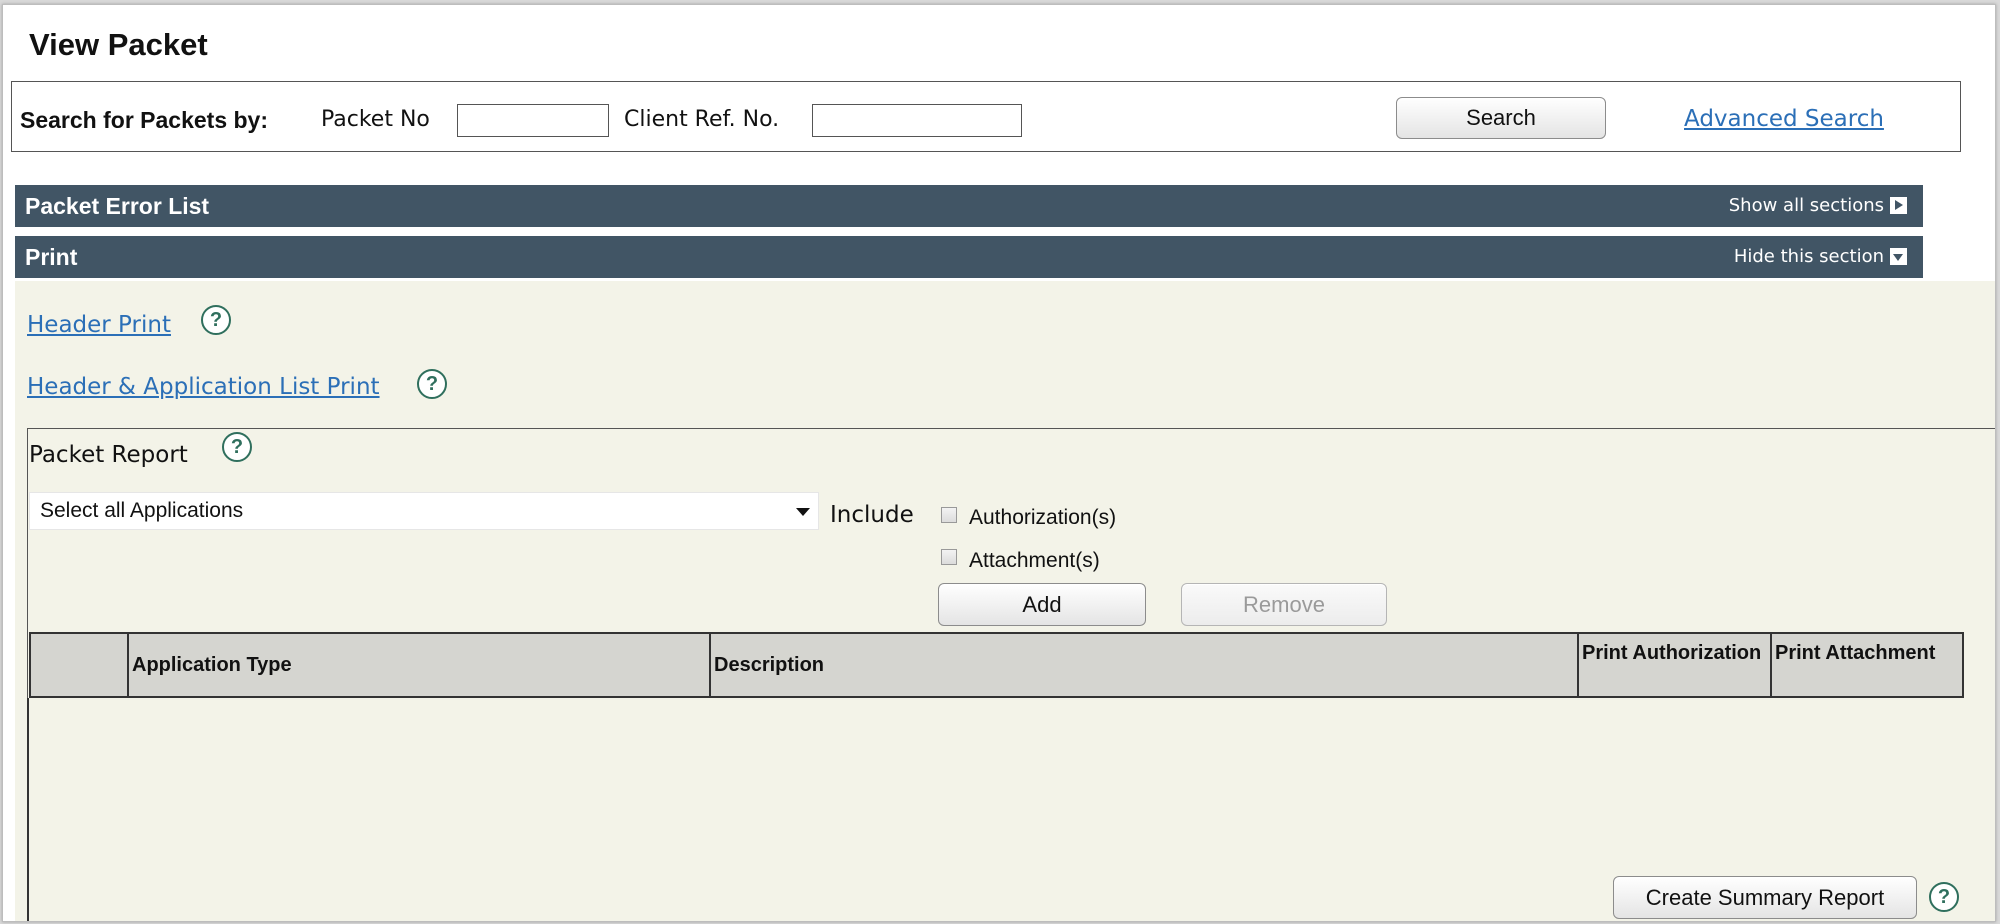 This screenshot has height=924, width=2000. I want to click on authorization-checkbox-label: Authorization(s), so click(1043, 517).